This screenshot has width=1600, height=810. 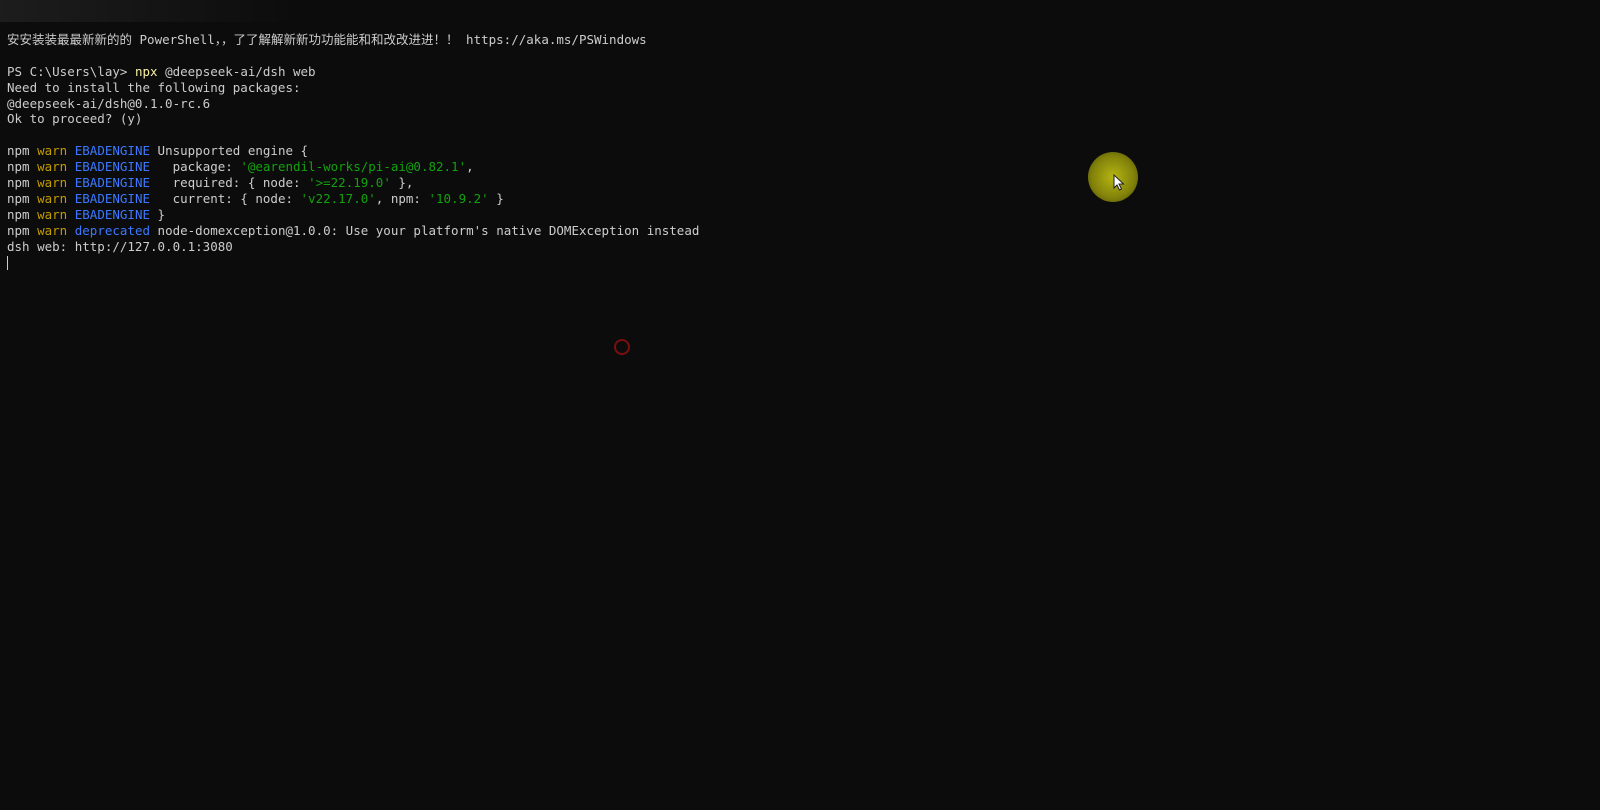 What do you see at coordinates (338, 198) in the screenshot?
I see `warn-string: 'v22.17.0'` at bounding box center [338, 198].